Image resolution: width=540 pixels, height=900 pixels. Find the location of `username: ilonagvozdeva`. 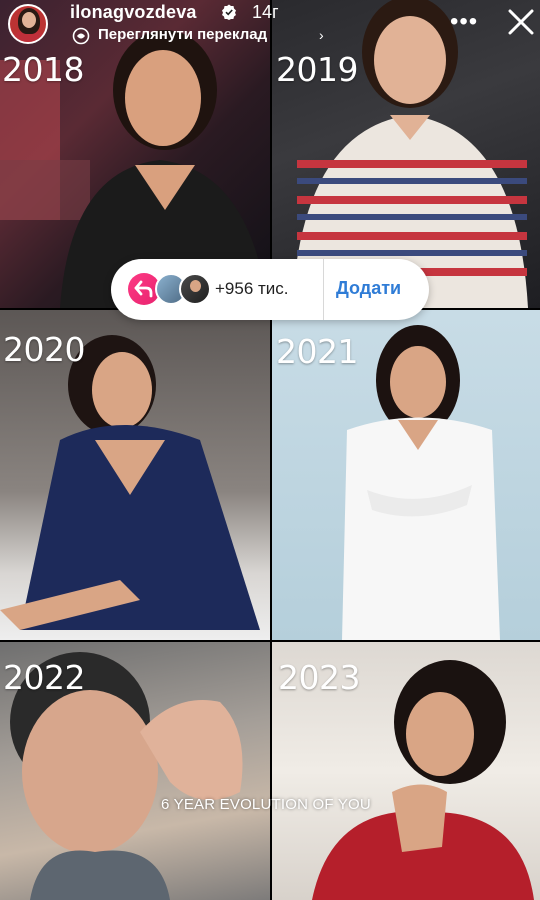

username: ilonagvozdeva is located at coordinates (133, 12).